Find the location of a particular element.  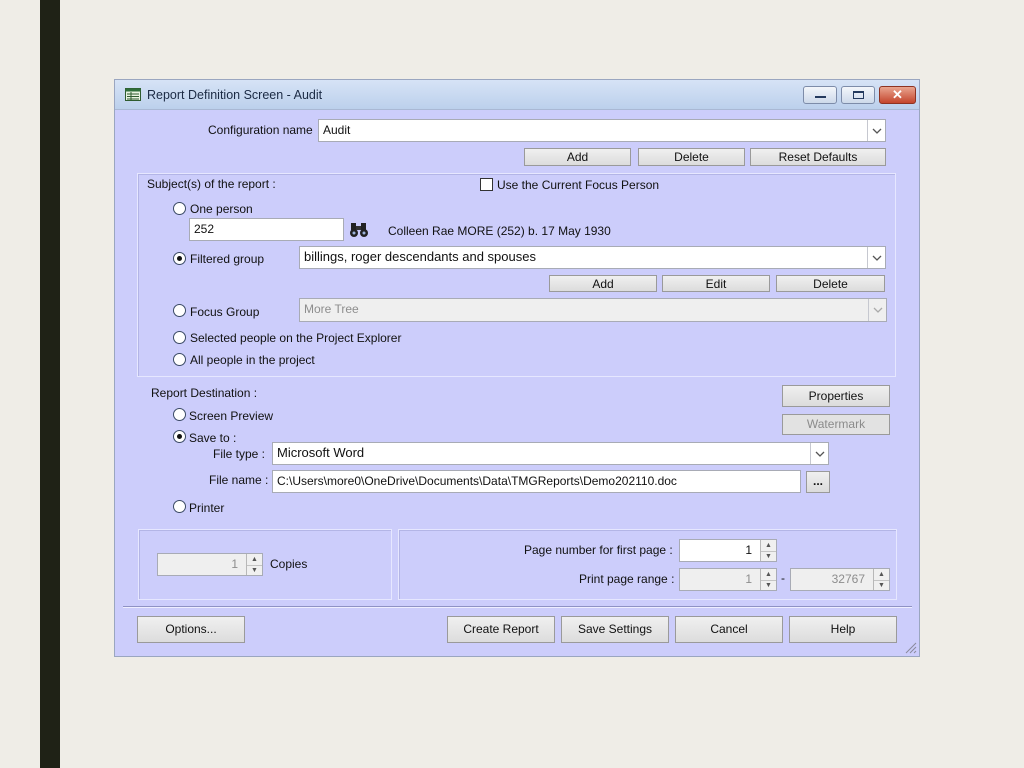

properties-button: Properties is located at coordinates (836, 396).